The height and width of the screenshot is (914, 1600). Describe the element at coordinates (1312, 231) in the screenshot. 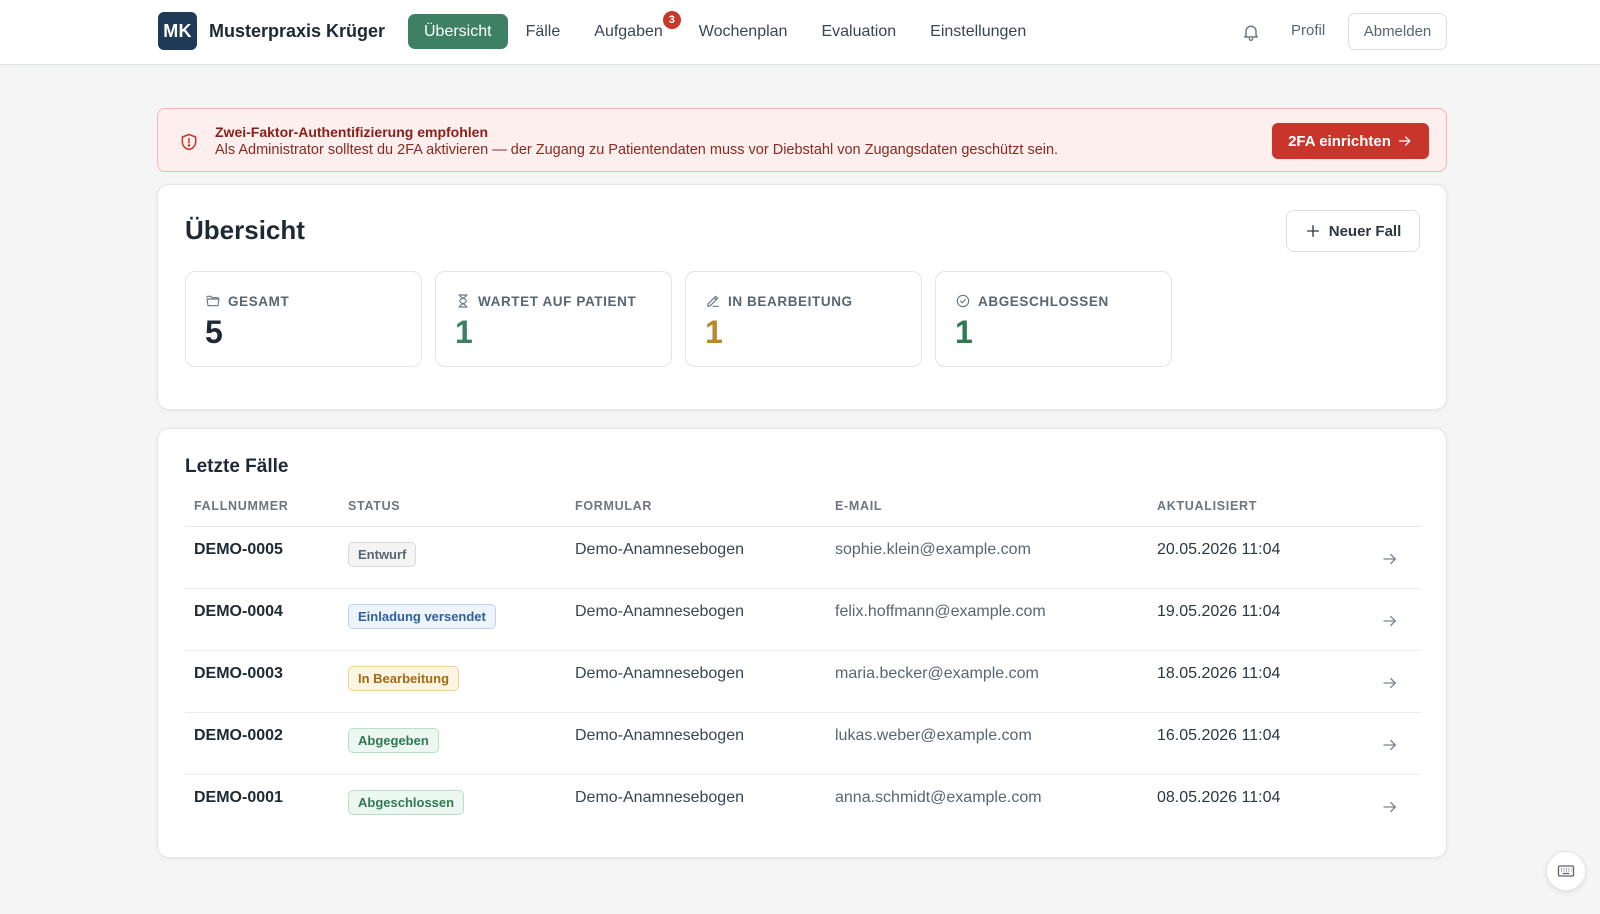

I see `plus-icon` at that location.